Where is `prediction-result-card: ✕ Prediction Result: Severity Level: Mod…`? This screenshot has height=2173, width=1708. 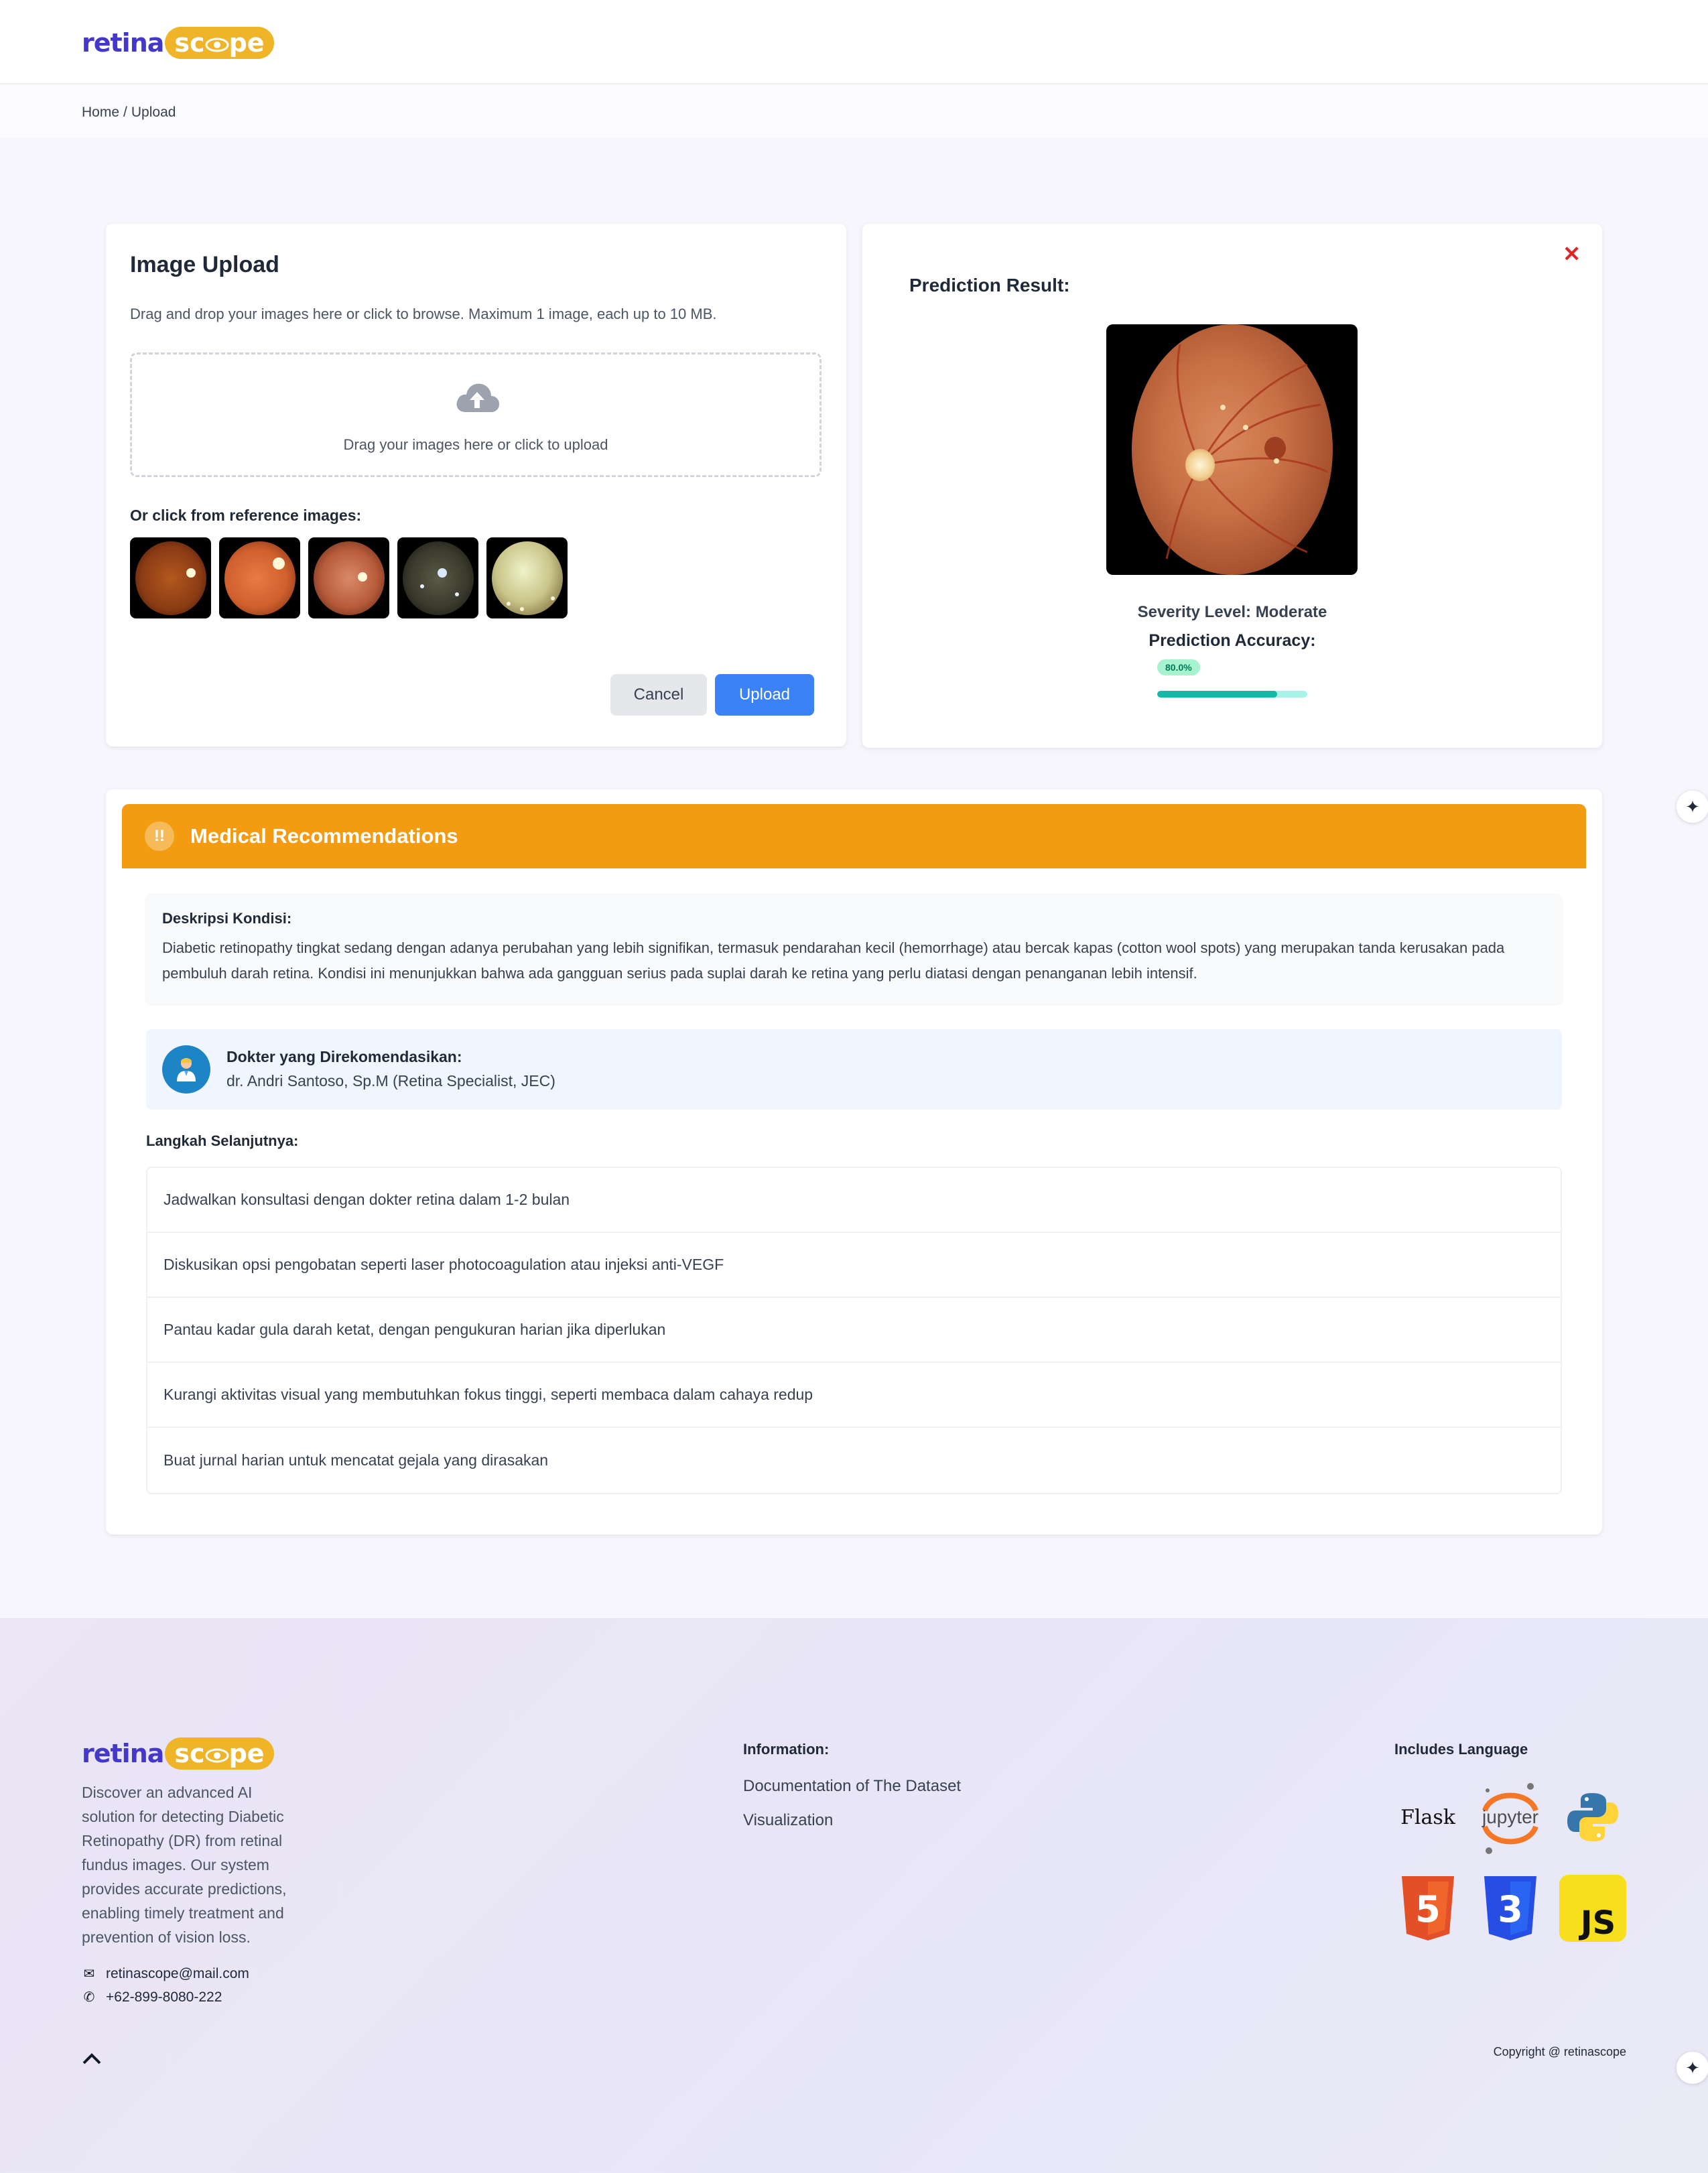 prediction-result-card: ✕ Prediction Result: Severity Level: Mod… is located at coordinates (1232, 486).